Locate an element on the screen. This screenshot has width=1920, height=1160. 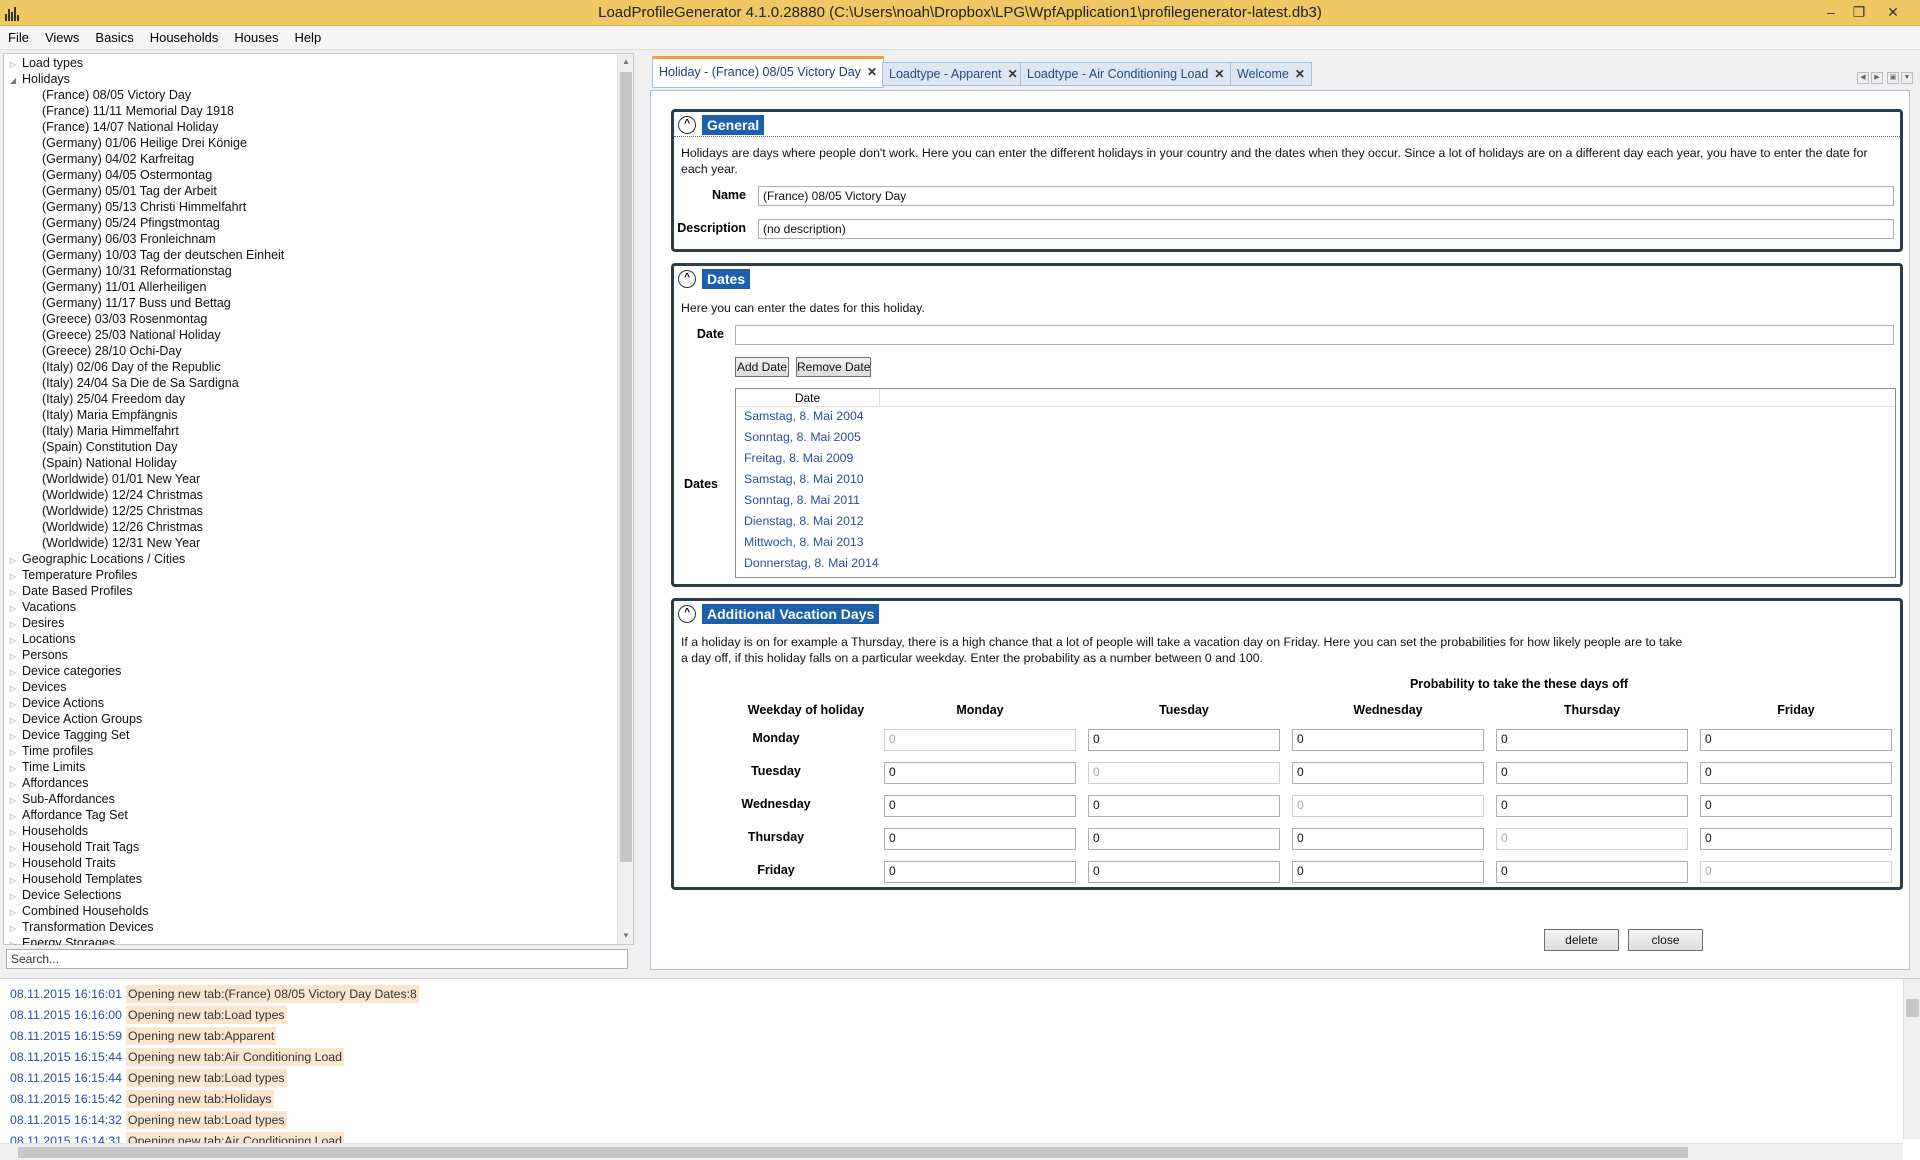
tree-node-category: ▷ Household Traits is located at coordinates (311, 863).